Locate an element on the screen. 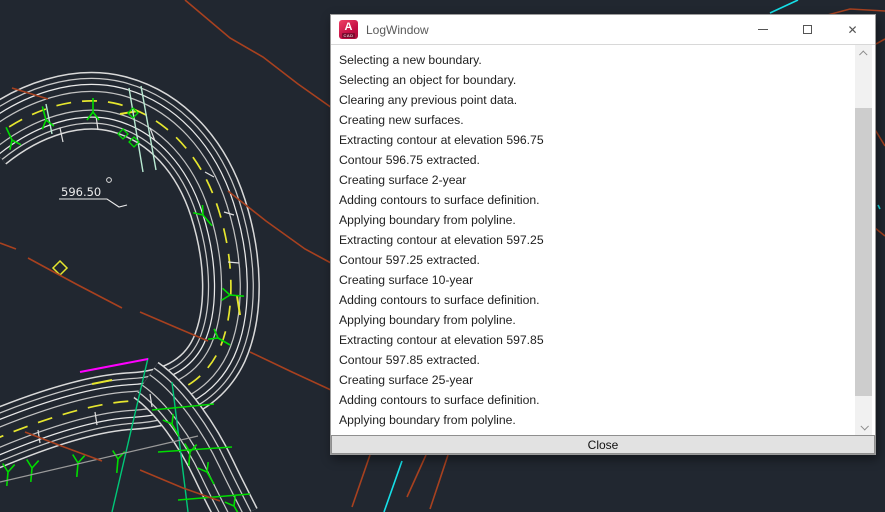  log-line: Creating surface 10-year is located at coordinates (406, 280).